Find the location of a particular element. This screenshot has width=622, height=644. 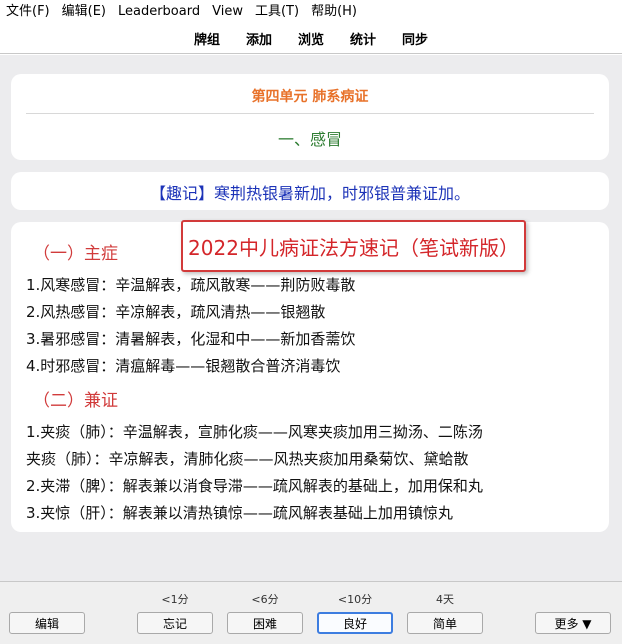

title-divider is located at coordinates (310, 113).